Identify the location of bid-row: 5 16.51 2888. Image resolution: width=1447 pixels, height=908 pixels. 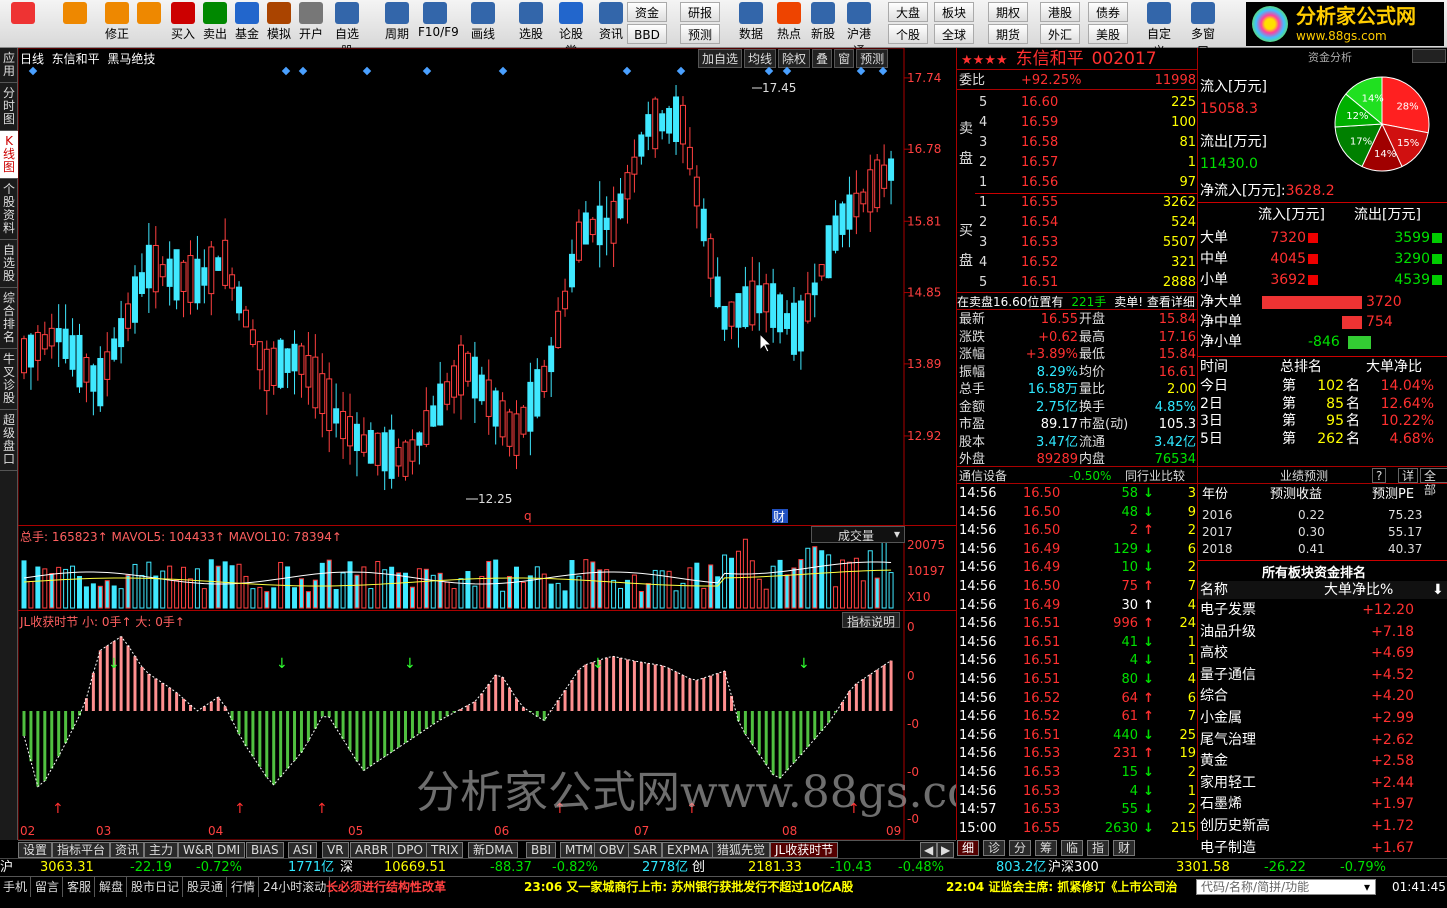
(1077, 283).